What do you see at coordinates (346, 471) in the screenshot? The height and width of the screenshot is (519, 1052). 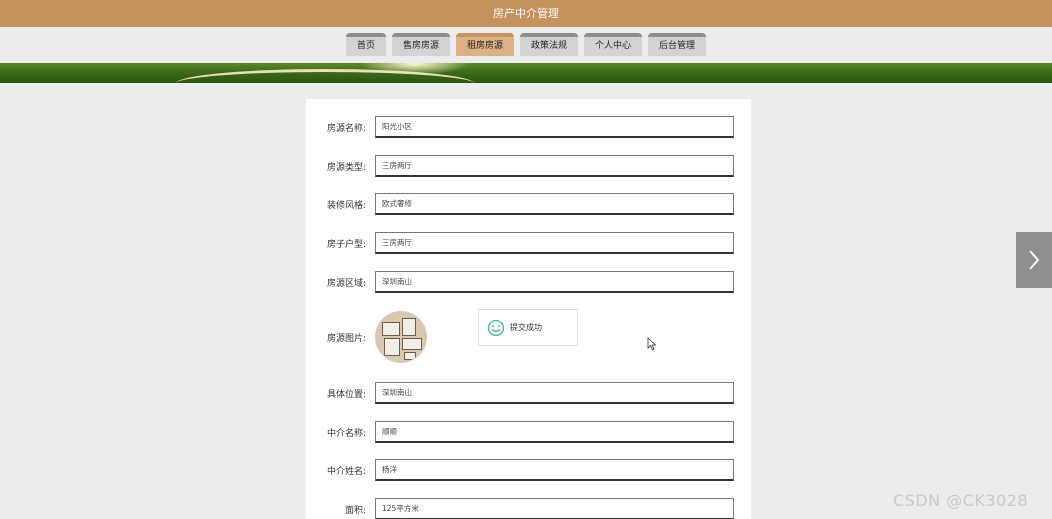 I see `agent-name-label: 中介姓名:` at bounding box center [346, 471].